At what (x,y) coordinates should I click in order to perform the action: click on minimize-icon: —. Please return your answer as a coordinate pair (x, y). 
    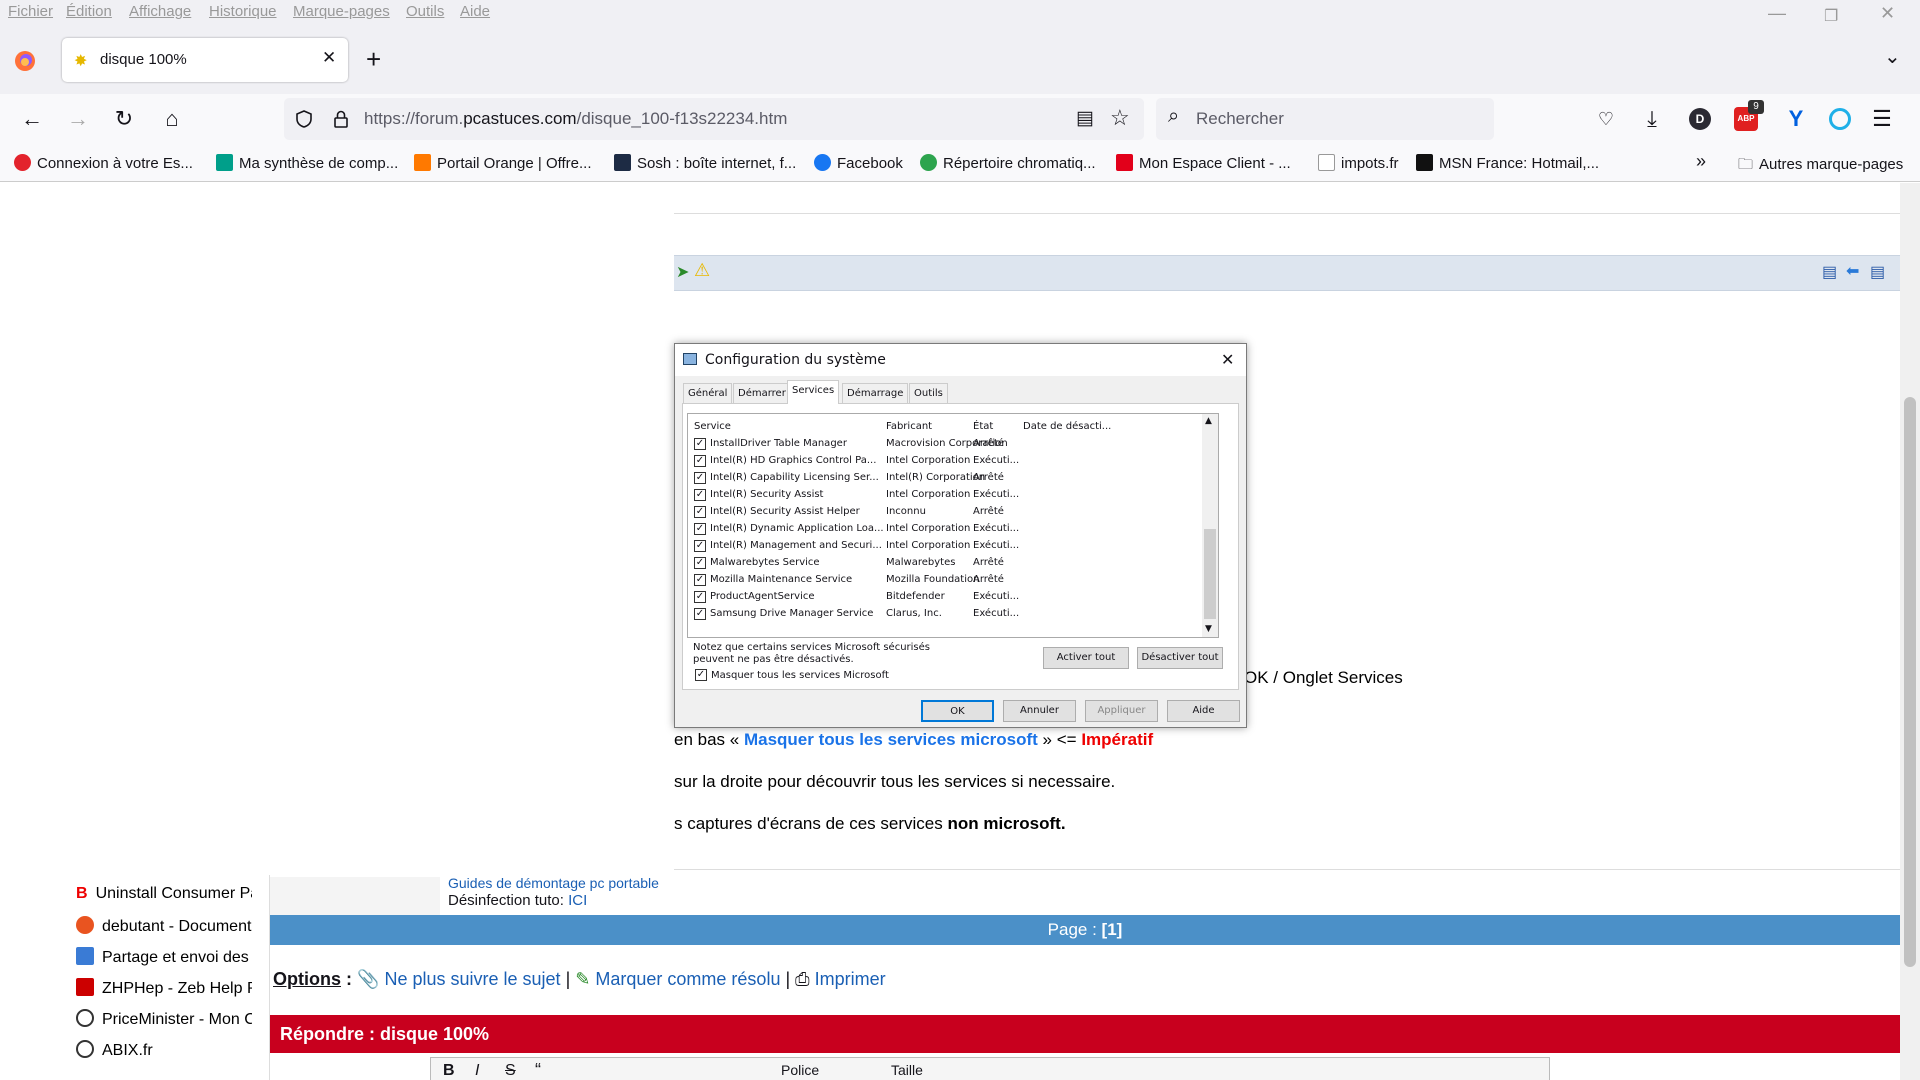
    Looking at the image, I should click on (1777, 13).